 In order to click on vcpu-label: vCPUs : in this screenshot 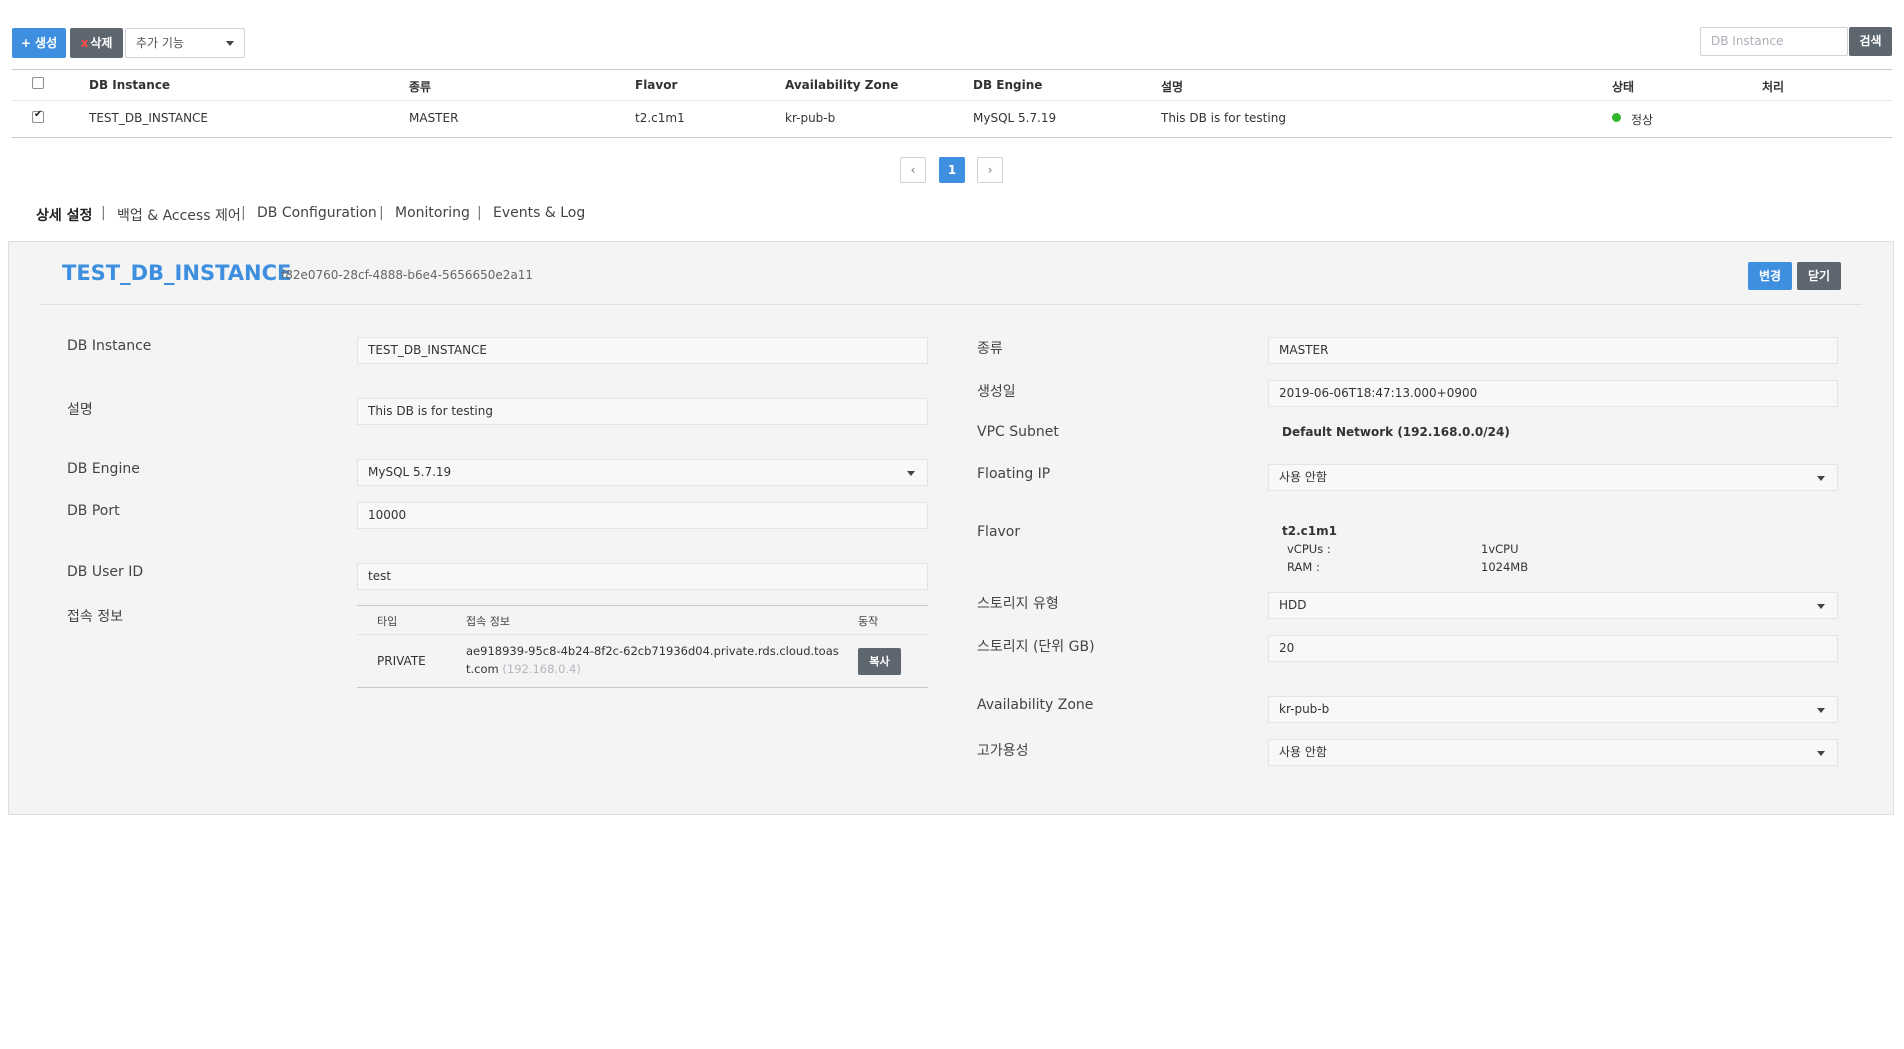, I will do `click(1309, 549)`.